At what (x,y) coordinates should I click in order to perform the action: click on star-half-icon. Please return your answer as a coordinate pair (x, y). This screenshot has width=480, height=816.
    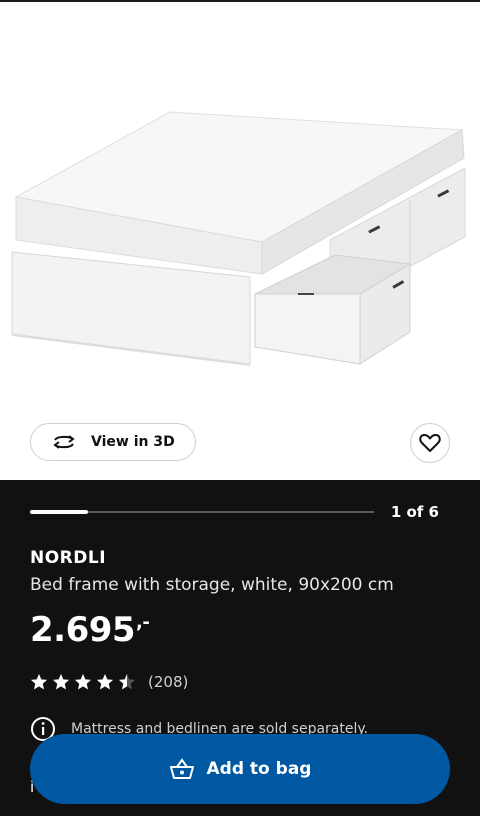
    Looking at the image, I should click on (127, 682).